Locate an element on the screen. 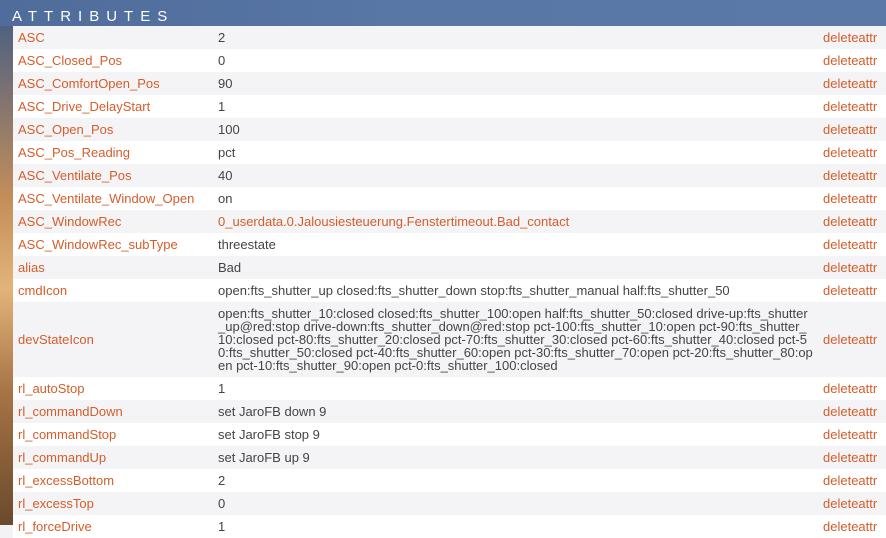 This screenshot has height=538, width=886. attribute-value: threestate is located at coordinates (247, 244).